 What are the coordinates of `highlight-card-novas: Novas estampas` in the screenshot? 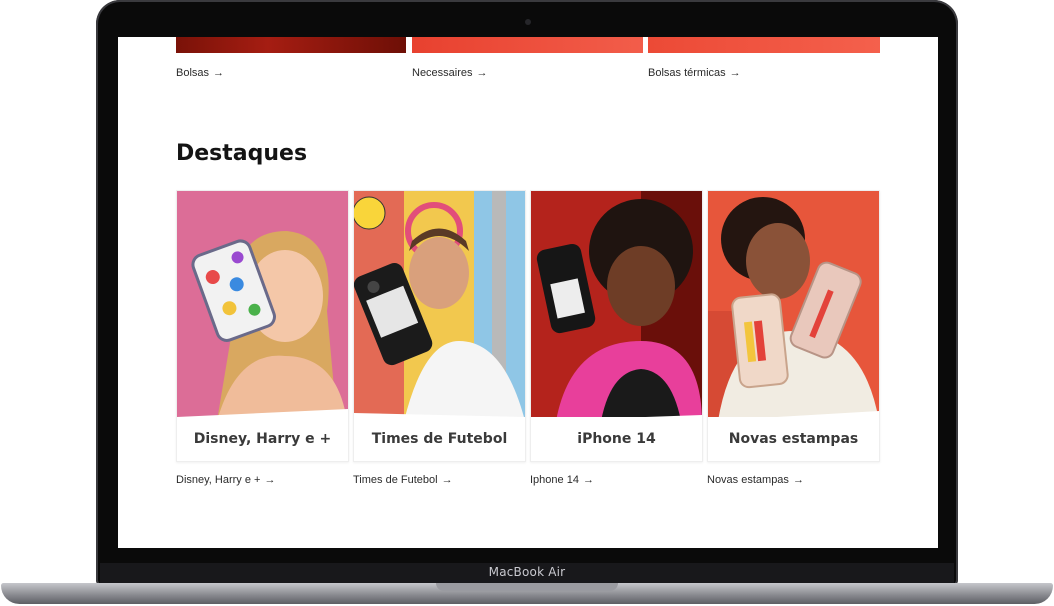 It's located at (793, 326).